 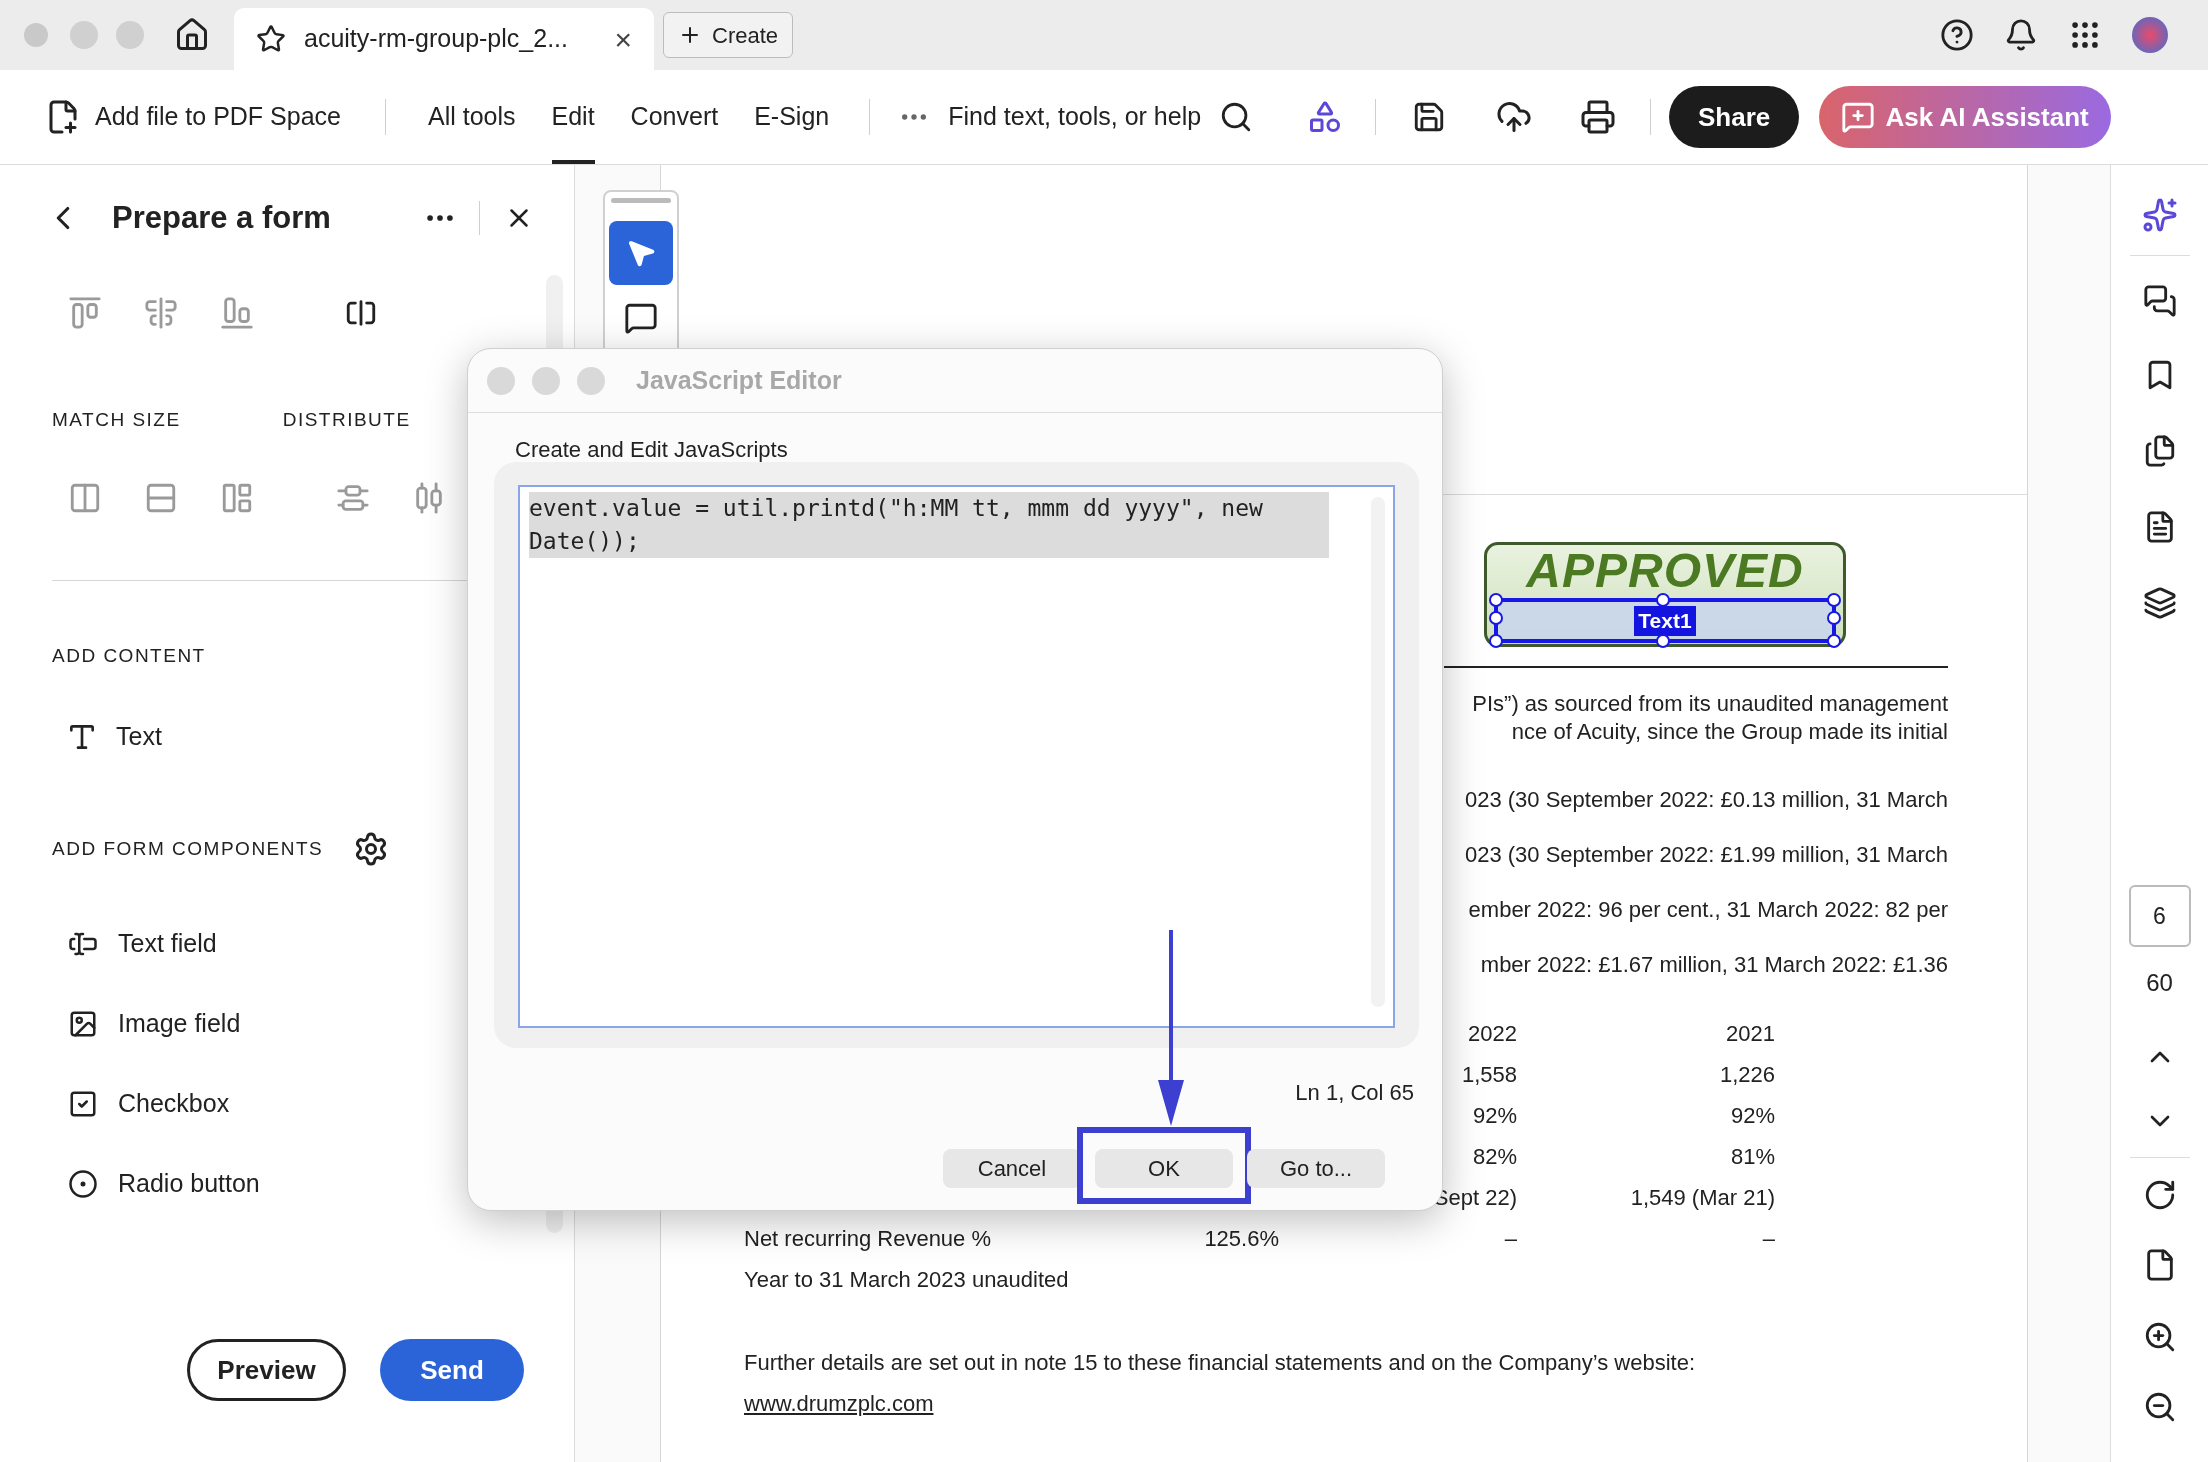 What do you see at coordinates (2150, 35) in the screenshot?
I see `avatar` at bounding box center [2150, 35].